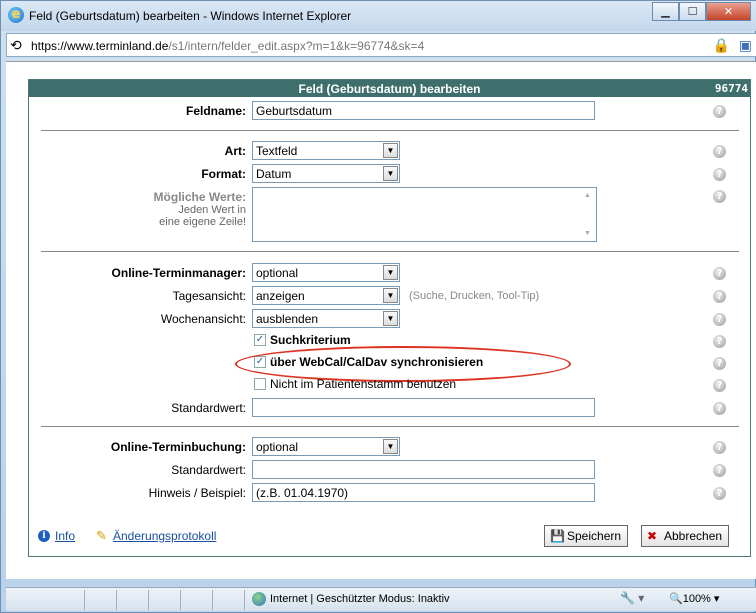 This screenshot has height=613, width=756. I want to click on info-icon: i, so click(44, 536).